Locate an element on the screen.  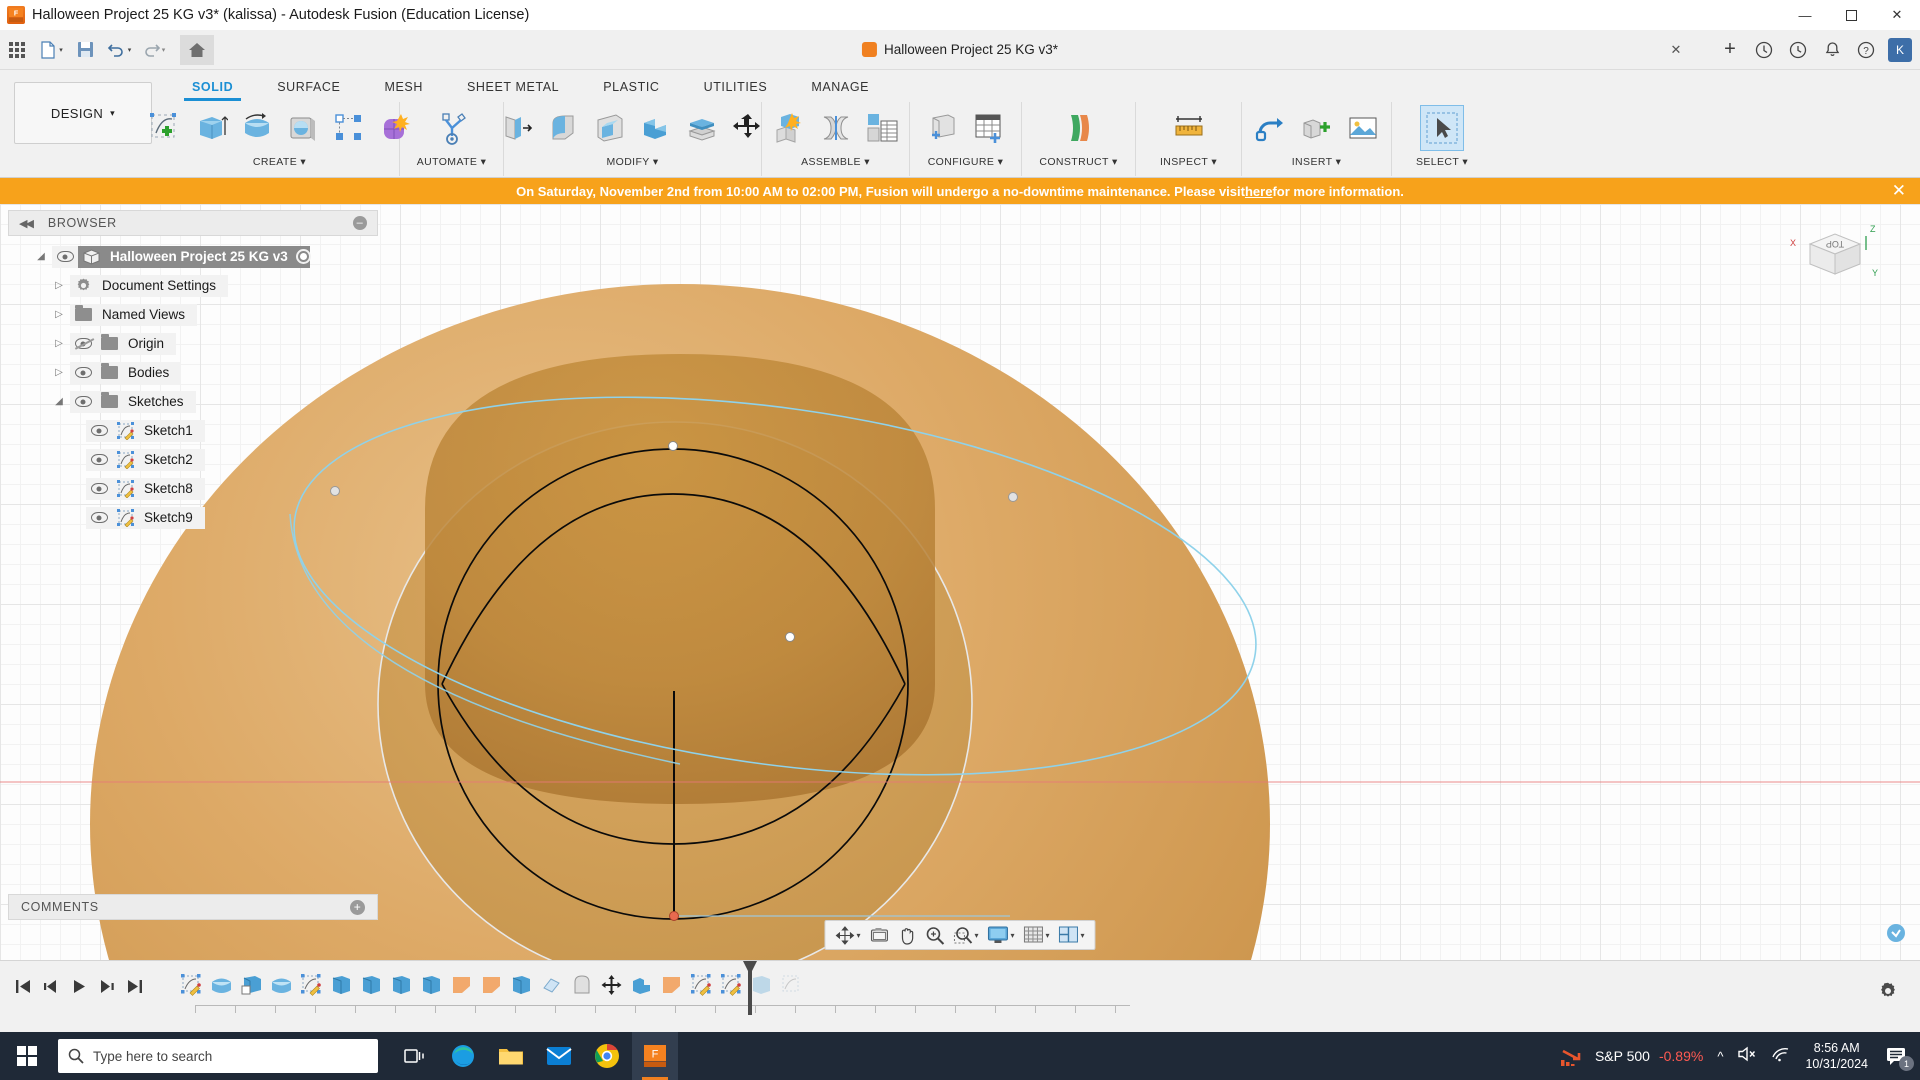
home-icon is located at coordinates (197, 49).